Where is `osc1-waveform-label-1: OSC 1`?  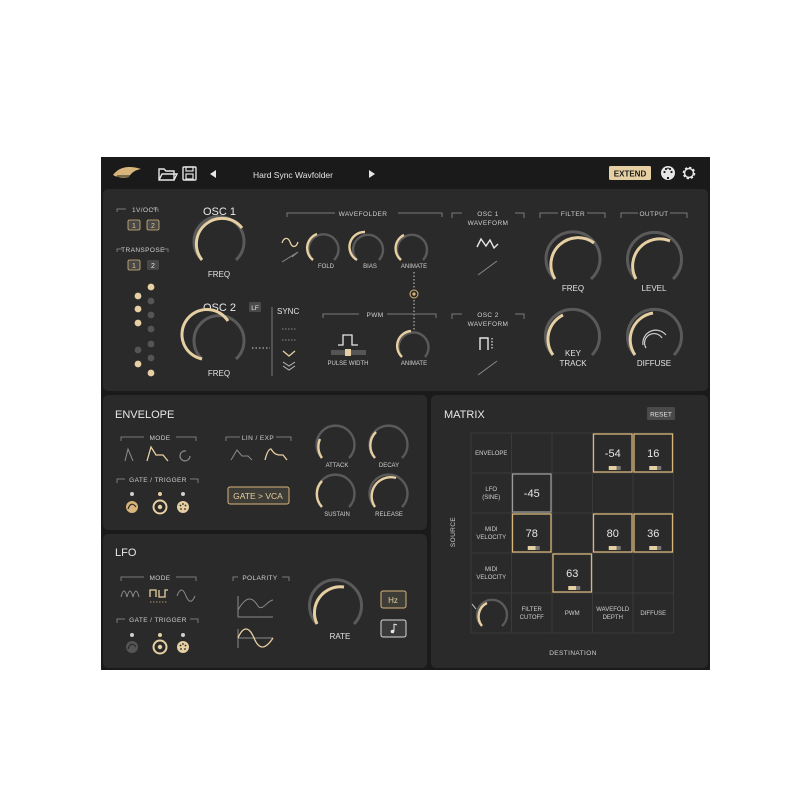
osc1-waveform-label-1: OSC 1 is located at coordinates (488, 214).